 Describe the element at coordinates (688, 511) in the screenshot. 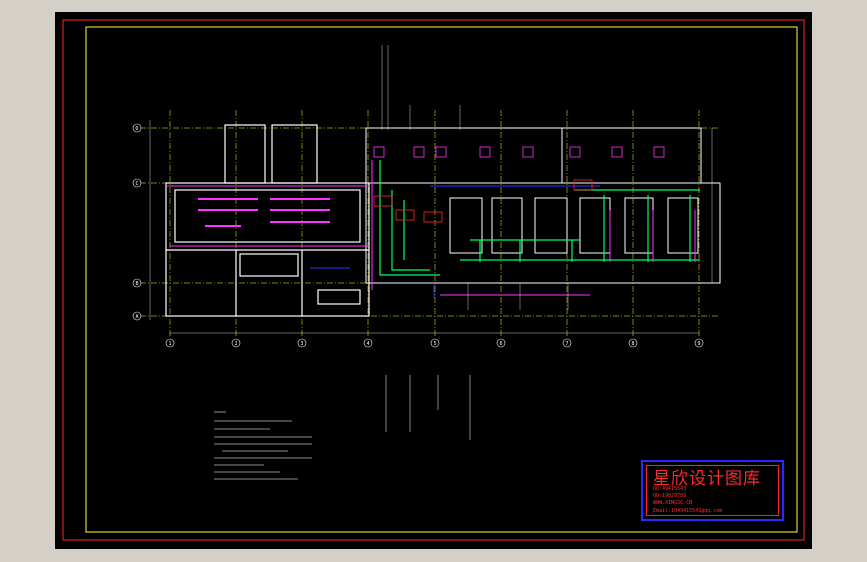

I see `title-block-line: Email:1049415543@qq.com` at that location.